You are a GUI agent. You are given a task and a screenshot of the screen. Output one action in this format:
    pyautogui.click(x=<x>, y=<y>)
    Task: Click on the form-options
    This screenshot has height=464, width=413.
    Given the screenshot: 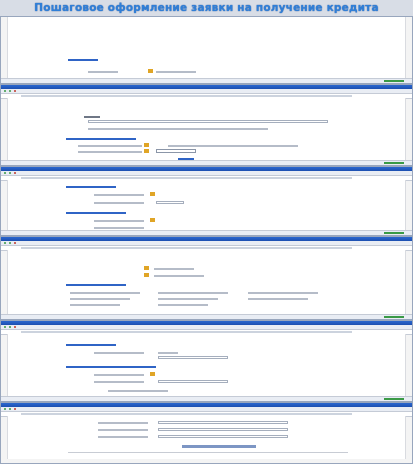 What is the action you would take?
    pyautogui.click(x=233, y=146)
    